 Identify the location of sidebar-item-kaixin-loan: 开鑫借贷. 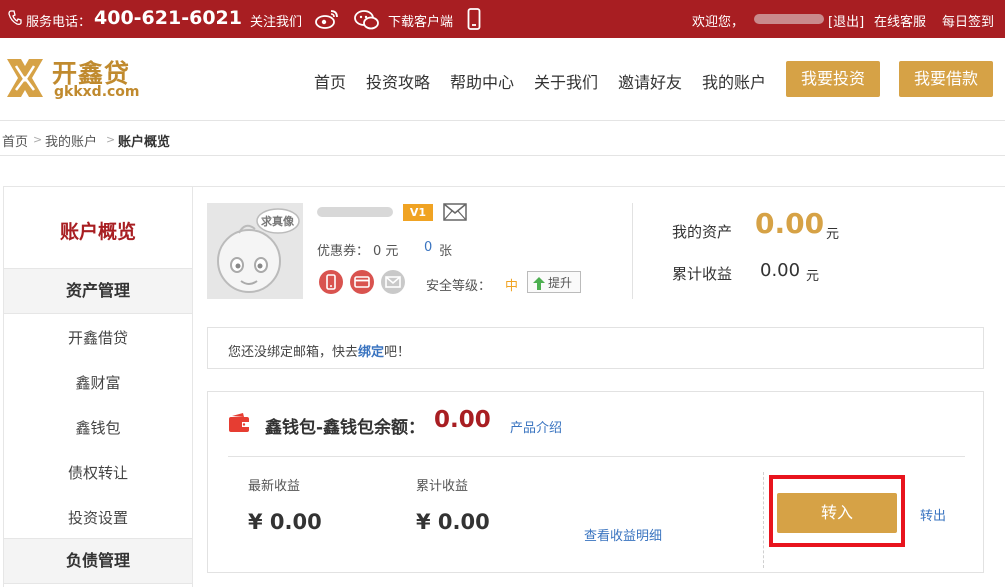
(98, 337).